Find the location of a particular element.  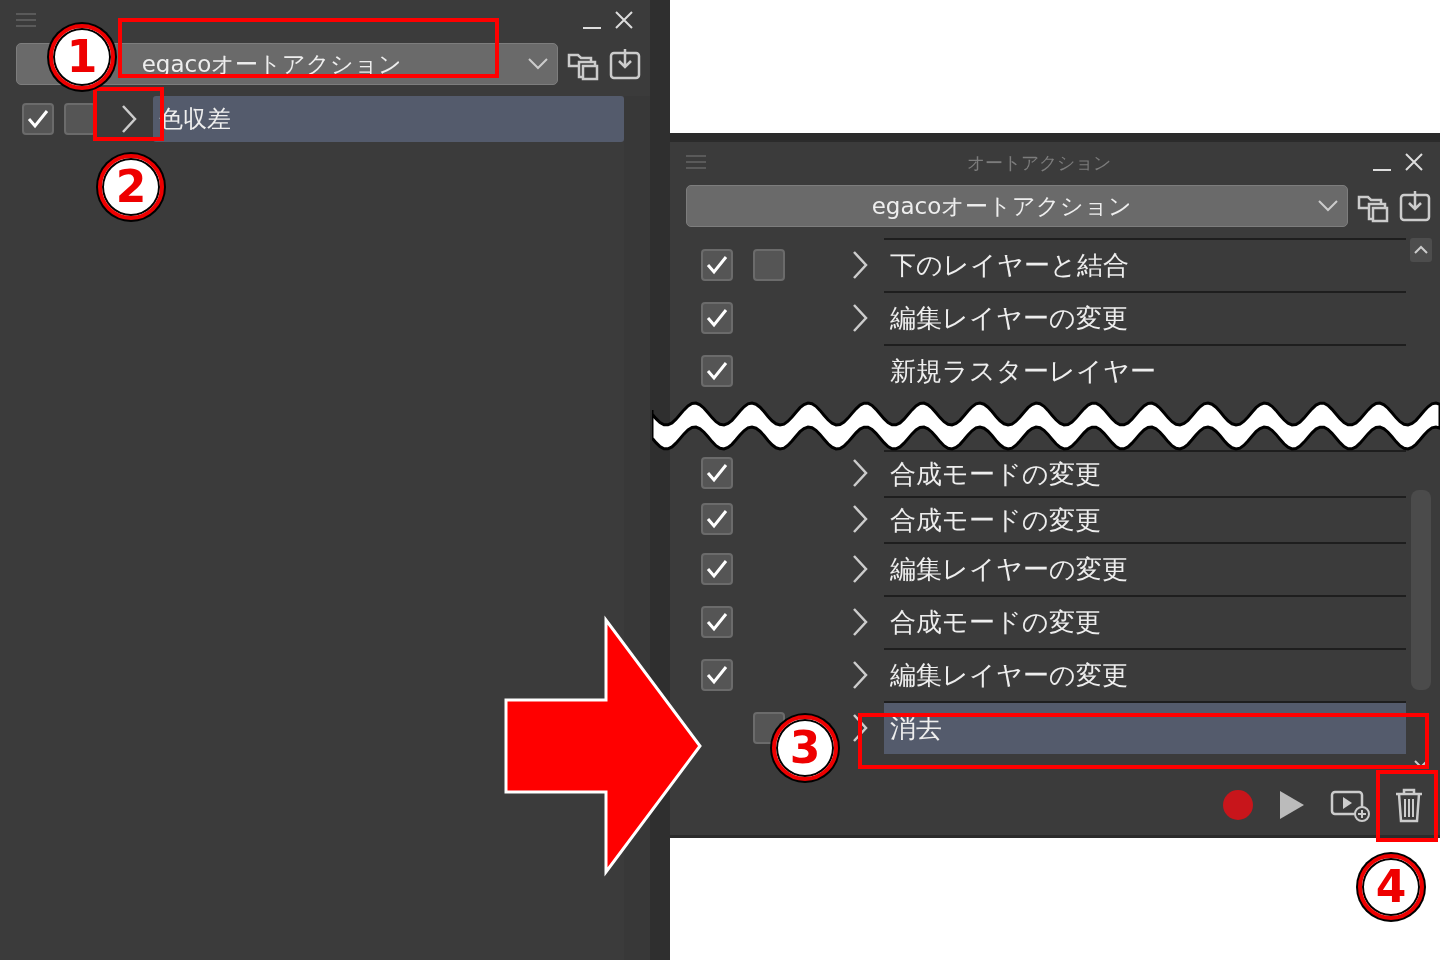

action-item: 新規ラスターレイヤー is located at coordinates (1145, 370).